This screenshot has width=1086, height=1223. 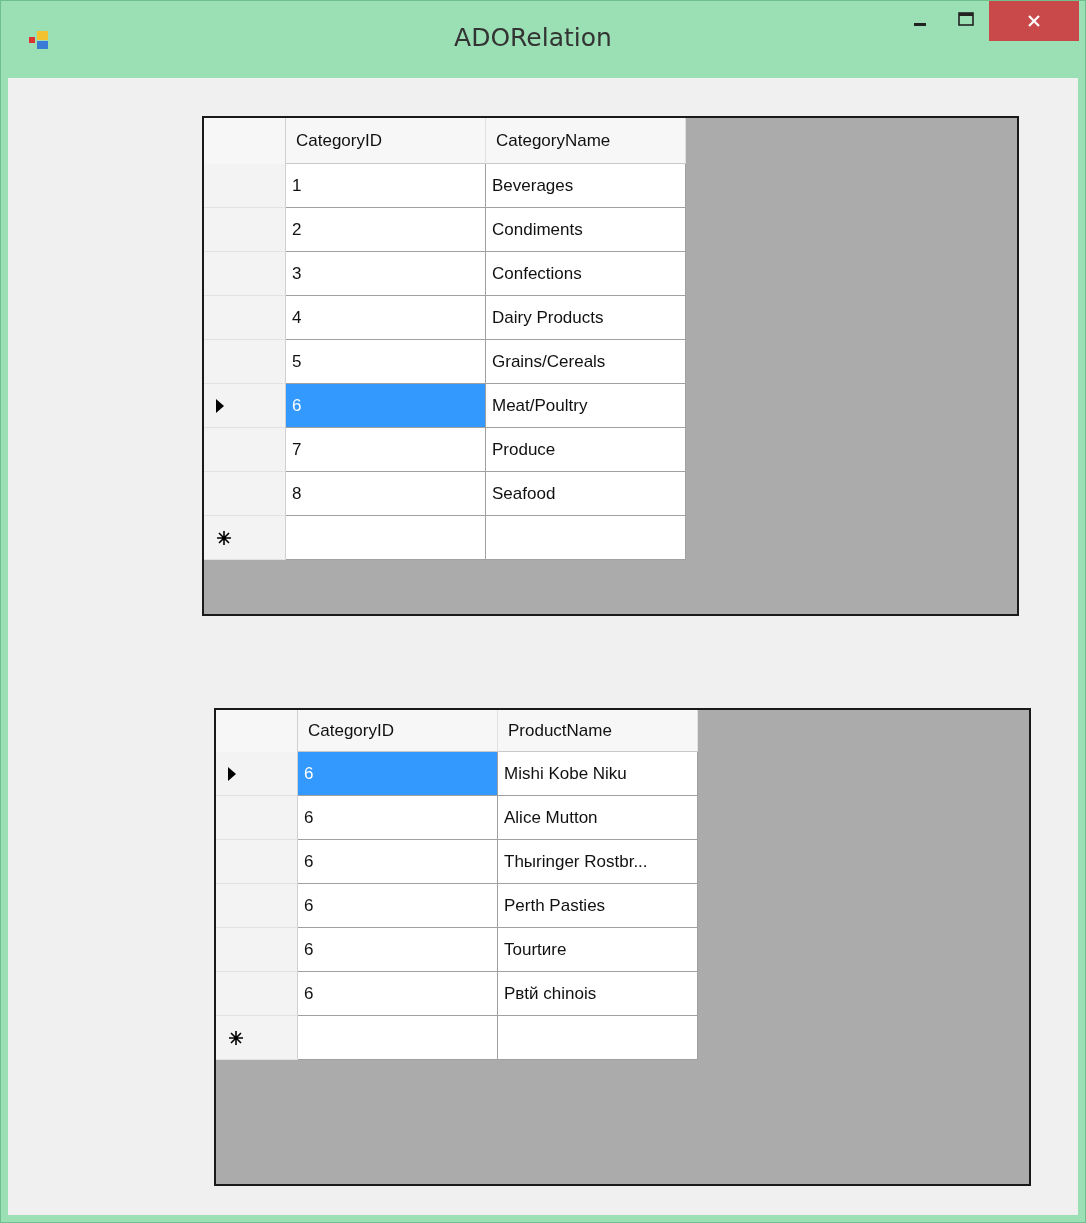 What do you see at coordinates (386, 362) in the screenshot?
I see `table-cell: 5` at bounding box center [386, 362].